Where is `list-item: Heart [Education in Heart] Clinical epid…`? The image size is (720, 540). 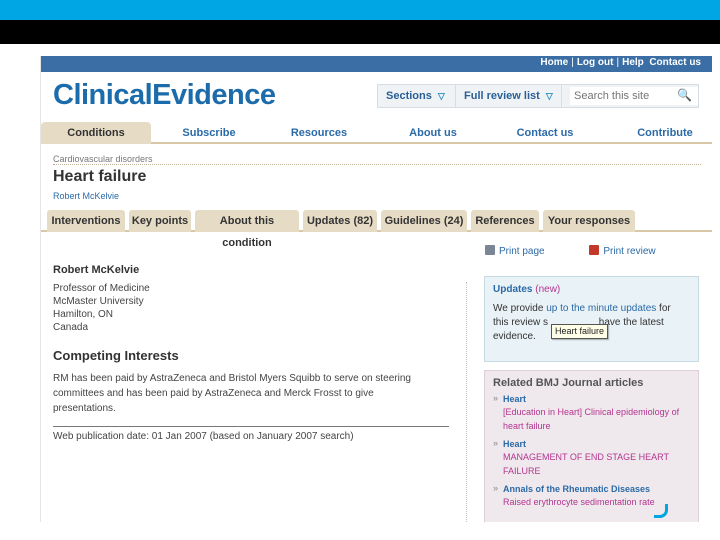
list-item: Heart [Education in Heart] Clinical epid… is located at coordinates (591, 413).